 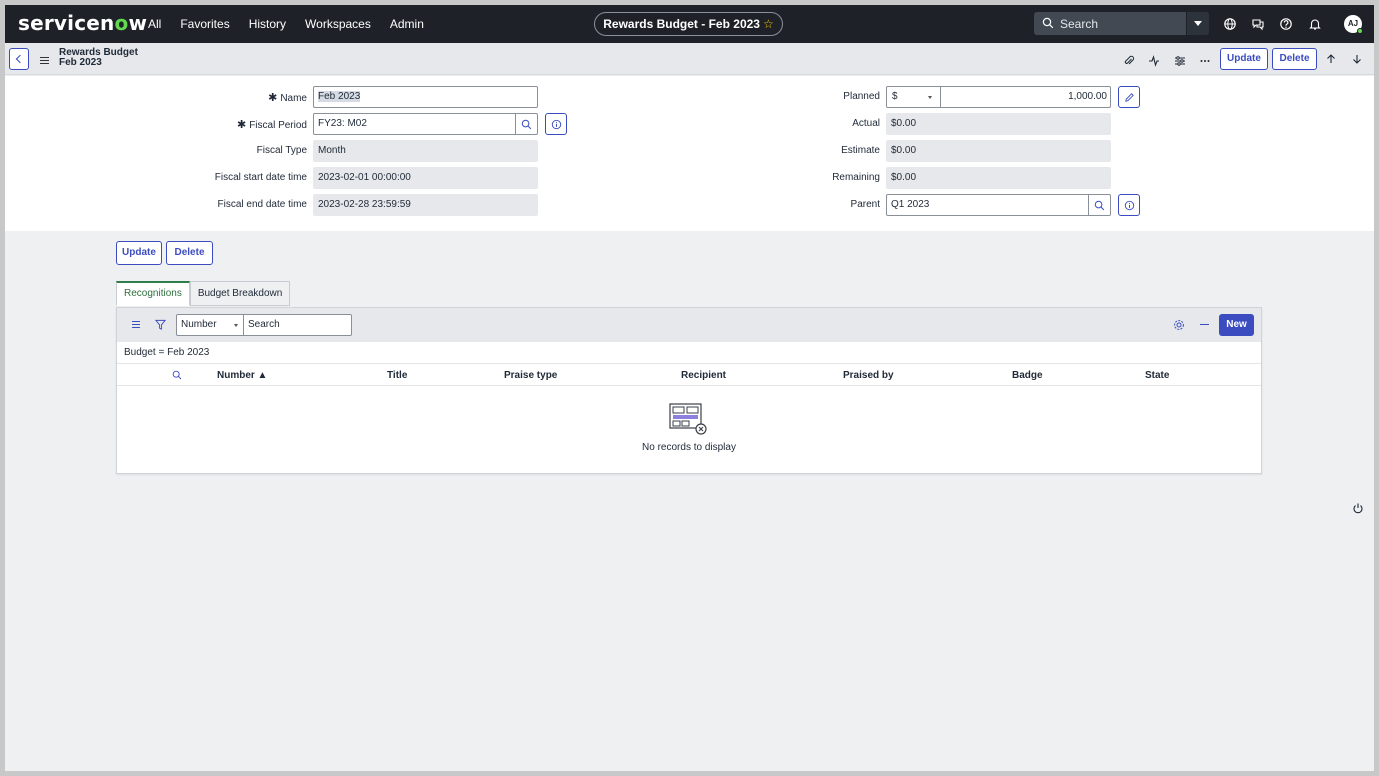 I want to click on tab-budget-breakdown: Budget Breakdown, so click(x=240, y=293).